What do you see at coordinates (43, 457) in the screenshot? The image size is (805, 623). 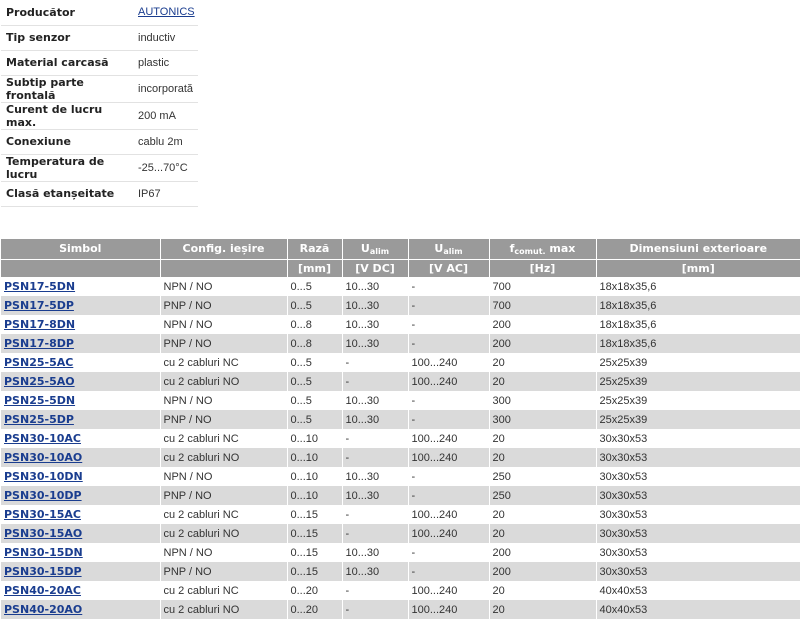 I see `product-link: PSN30-10AO` at bounding box center [43, 457].